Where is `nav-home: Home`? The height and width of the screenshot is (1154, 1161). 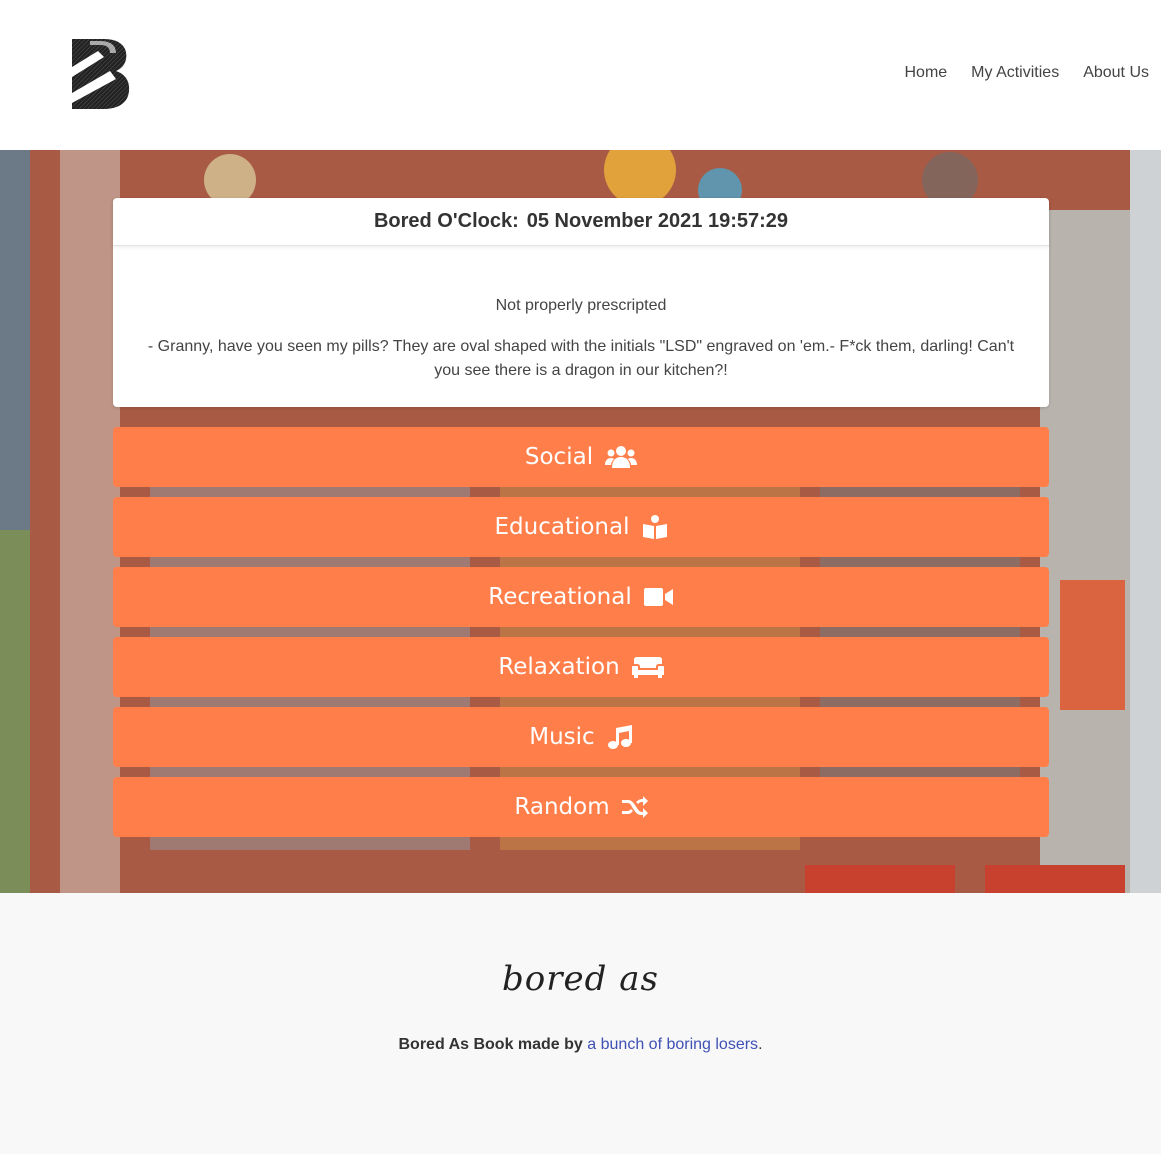 nav-home: Home is located at coordinates (925, 73).